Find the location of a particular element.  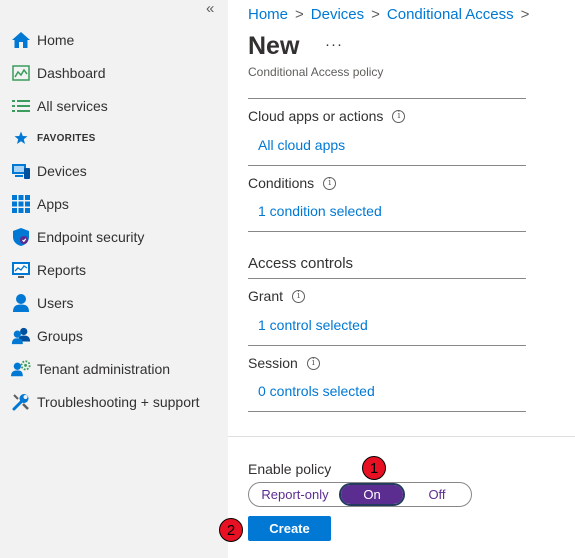

sidebar-item-apps: Apps is located at coordinates (114, 204).